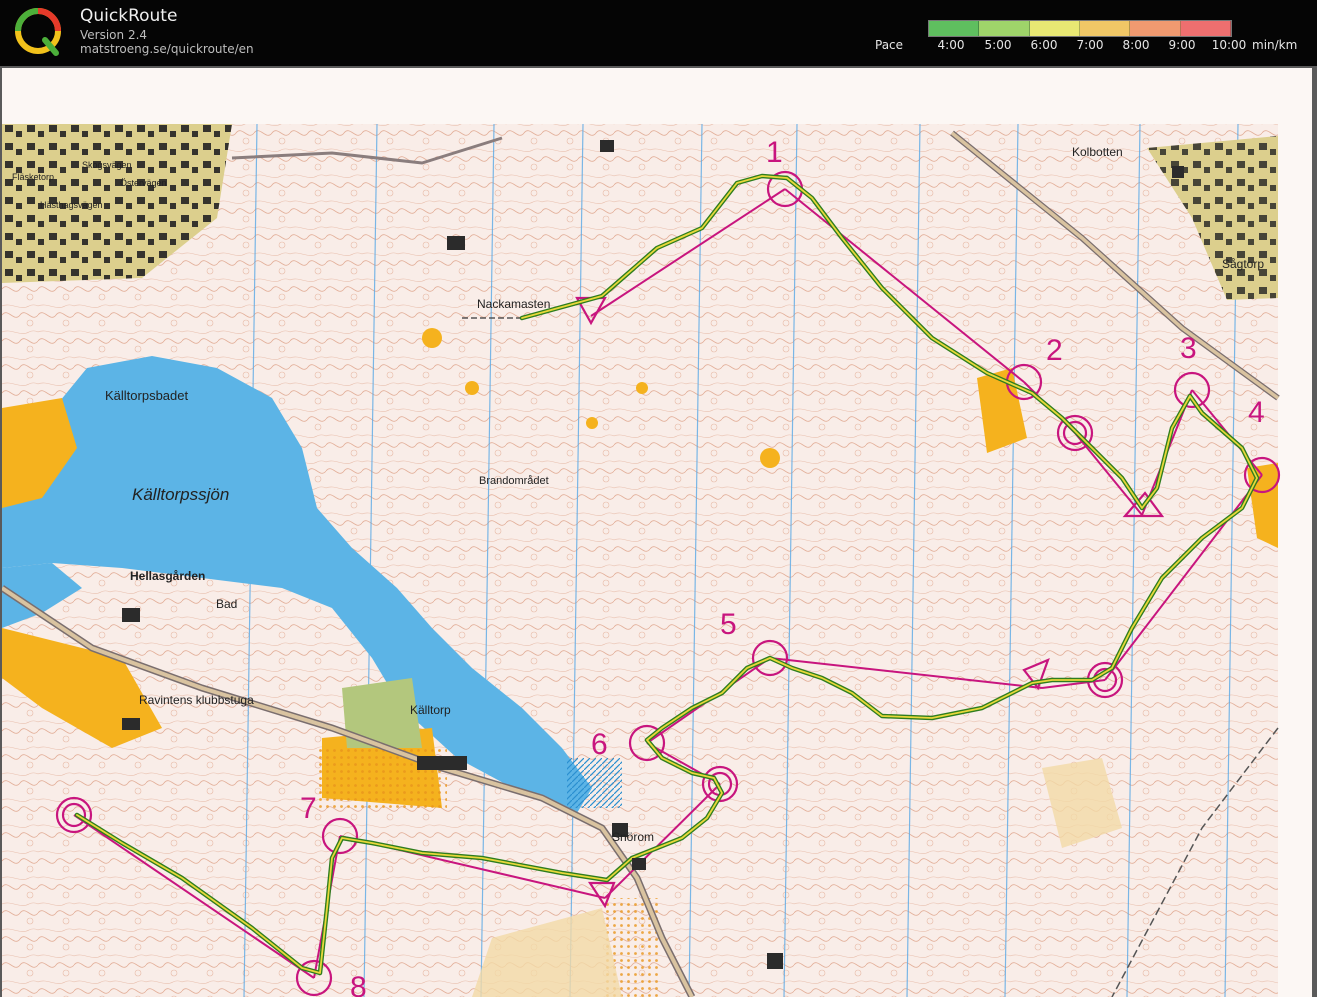 The image size is (1317, 997). I want to click on label-nackamasten: Nackamasten, so click(513, 304).